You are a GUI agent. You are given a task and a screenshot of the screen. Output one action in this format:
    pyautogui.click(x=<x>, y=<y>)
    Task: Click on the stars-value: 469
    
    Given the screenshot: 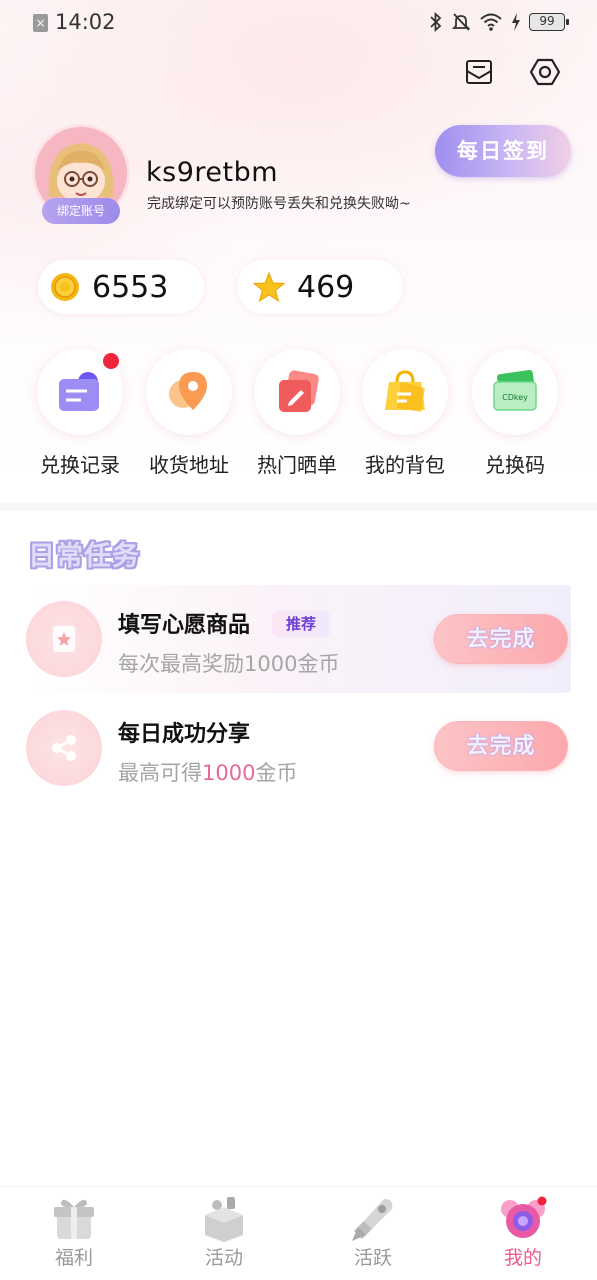 What is the action you would take?
    pyautogui.click(x=326, y=287)
    